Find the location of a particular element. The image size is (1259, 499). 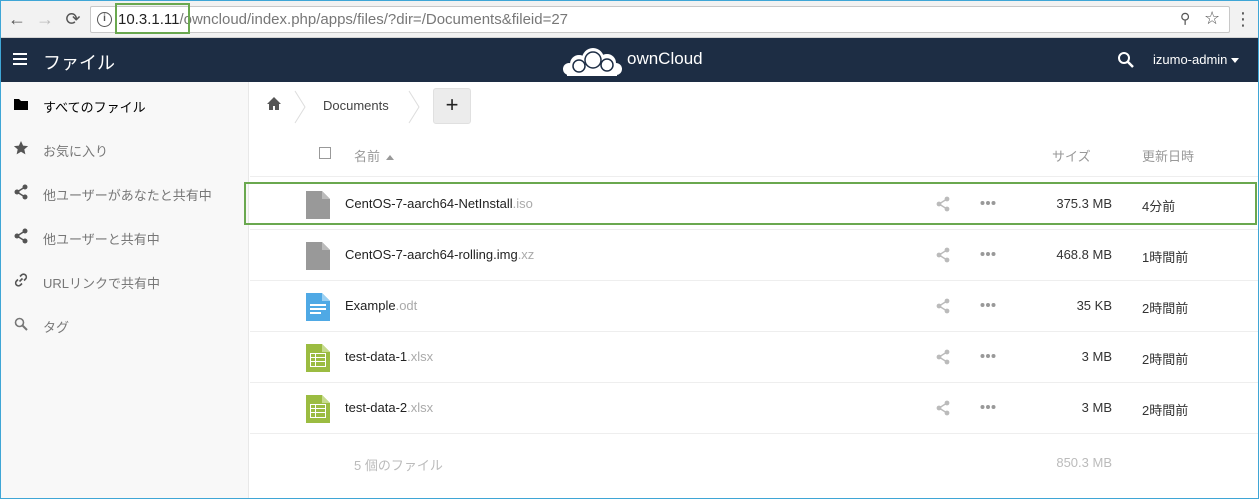

file-base-name: test-data-1 is located at coordinates (376, 356).